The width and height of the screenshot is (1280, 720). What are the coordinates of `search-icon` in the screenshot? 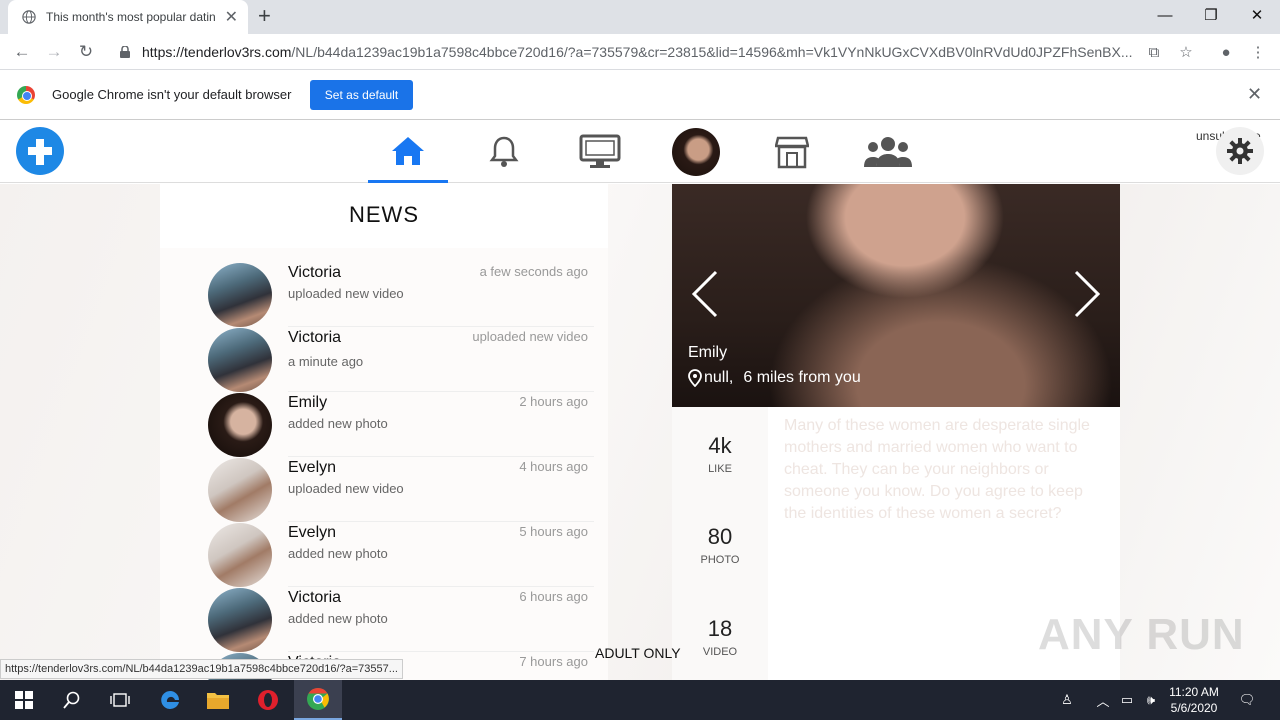 It's located at (71, 700).